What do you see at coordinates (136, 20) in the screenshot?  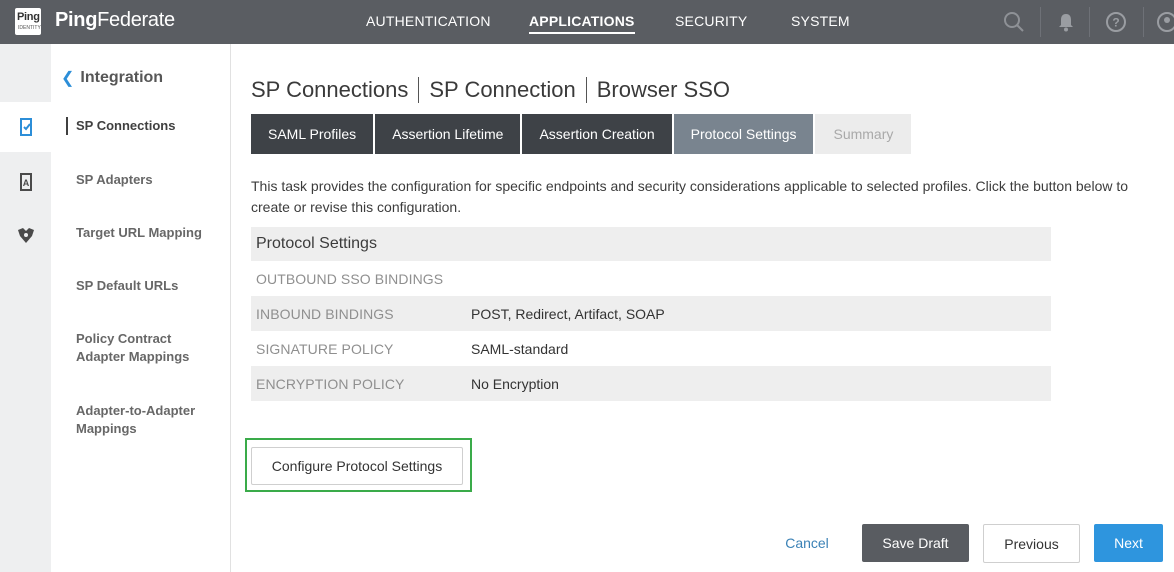 I see `brand-rest: Federate` at bounding box center [136, 20].